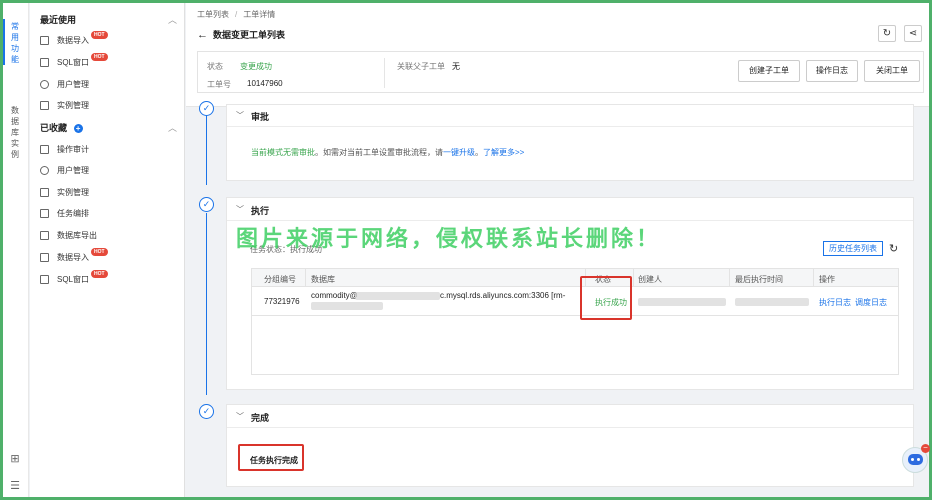 Image resolution: width=932 pixels, height=500 pixels. I want to click on fav-item-user-management: 用户管理, so click(64, 170).